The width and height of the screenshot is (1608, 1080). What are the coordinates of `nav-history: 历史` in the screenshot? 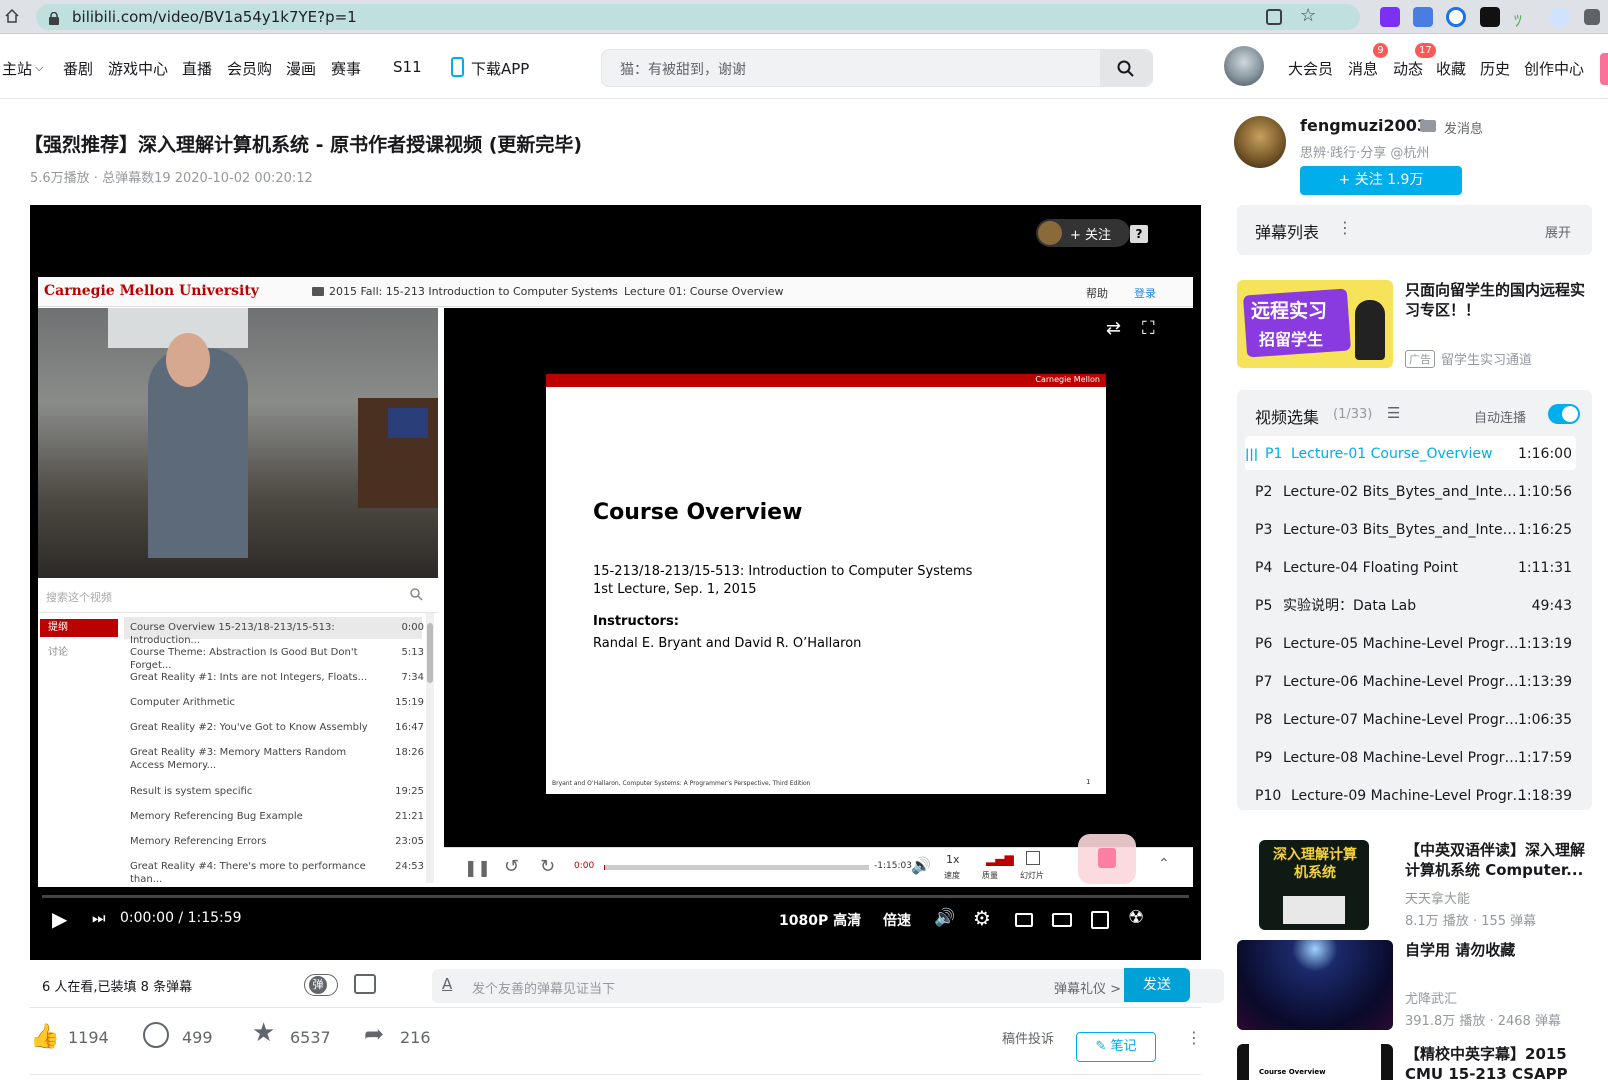 It's located at (1495, 68).